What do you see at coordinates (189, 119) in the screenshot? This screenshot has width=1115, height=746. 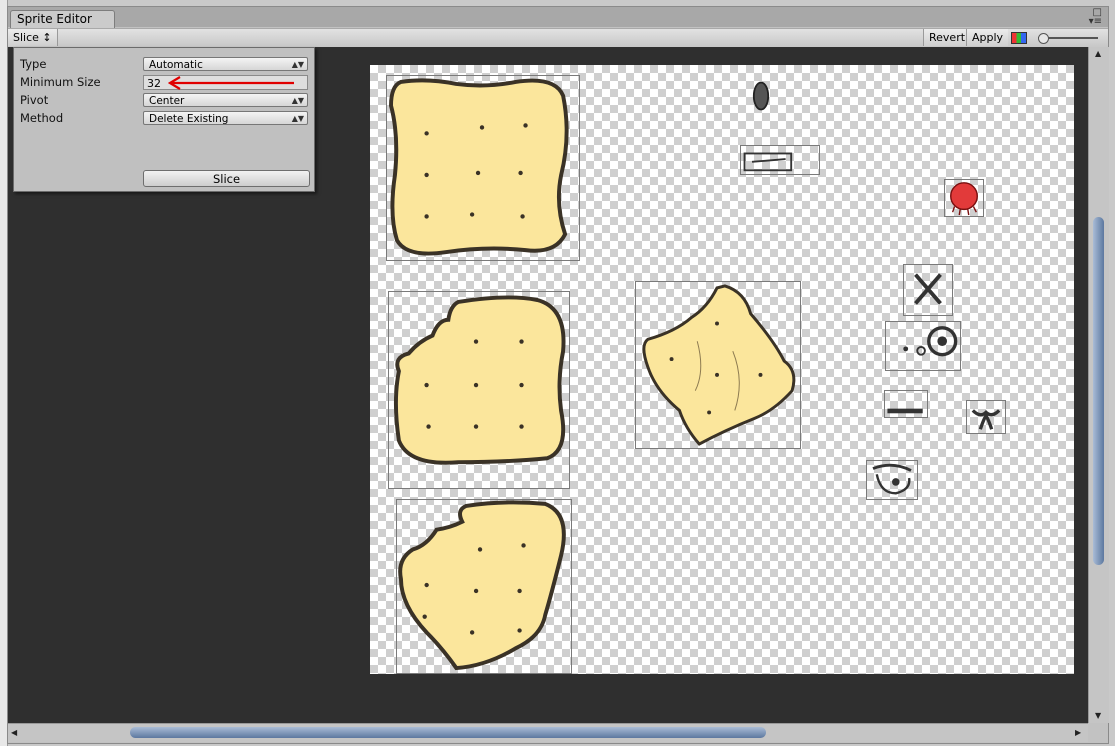 I see `method-value: Delete Existing` at bounding box center [189, 119].